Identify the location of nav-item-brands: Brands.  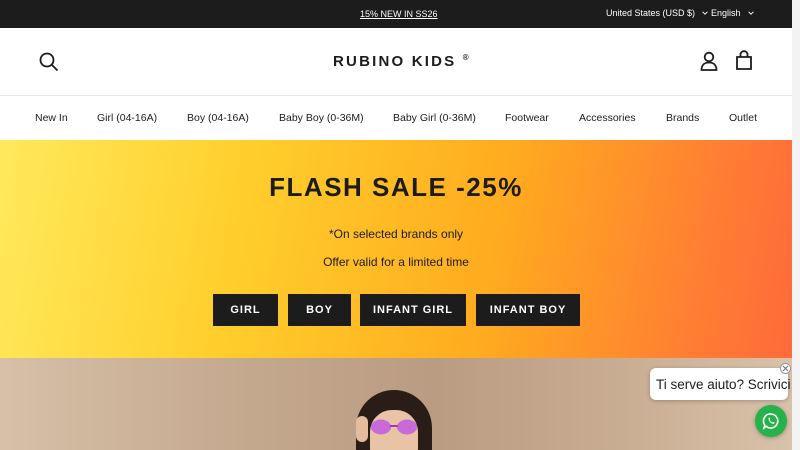
(682, 118).